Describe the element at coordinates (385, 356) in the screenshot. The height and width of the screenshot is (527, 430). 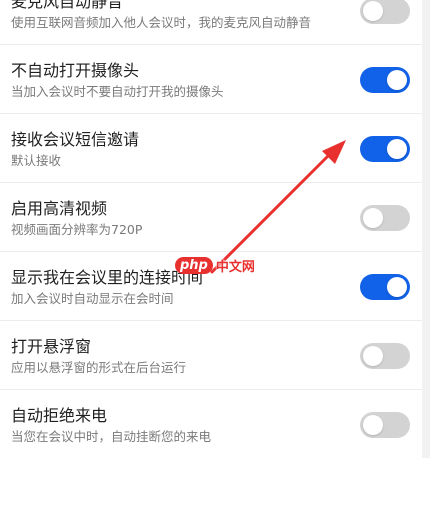
I see `floating-window-toggle` at that location.